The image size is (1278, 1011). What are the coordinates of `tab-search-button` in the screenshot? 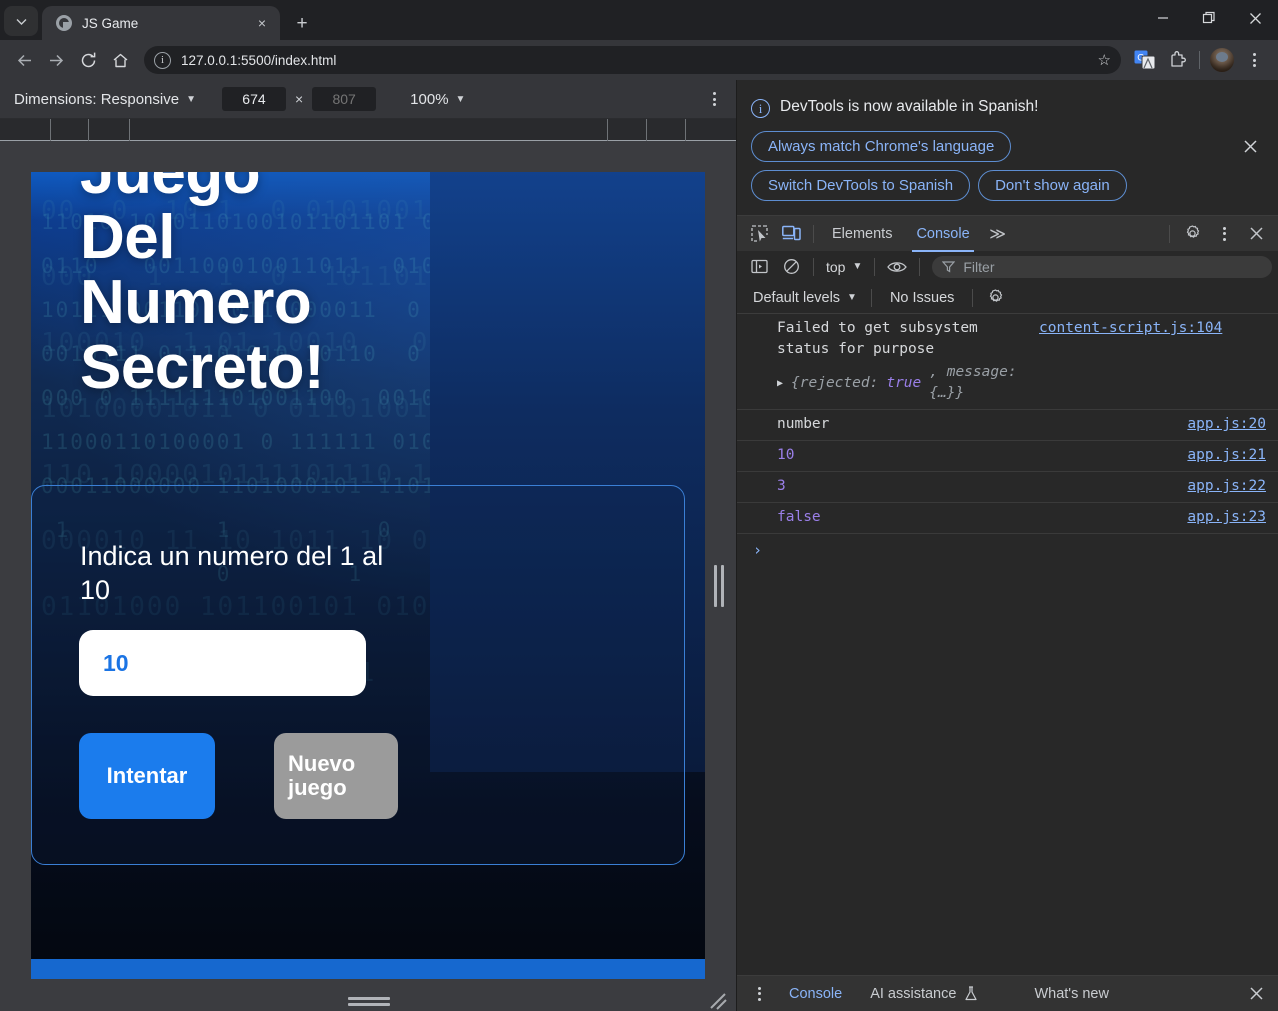 It's located at (21, 21).